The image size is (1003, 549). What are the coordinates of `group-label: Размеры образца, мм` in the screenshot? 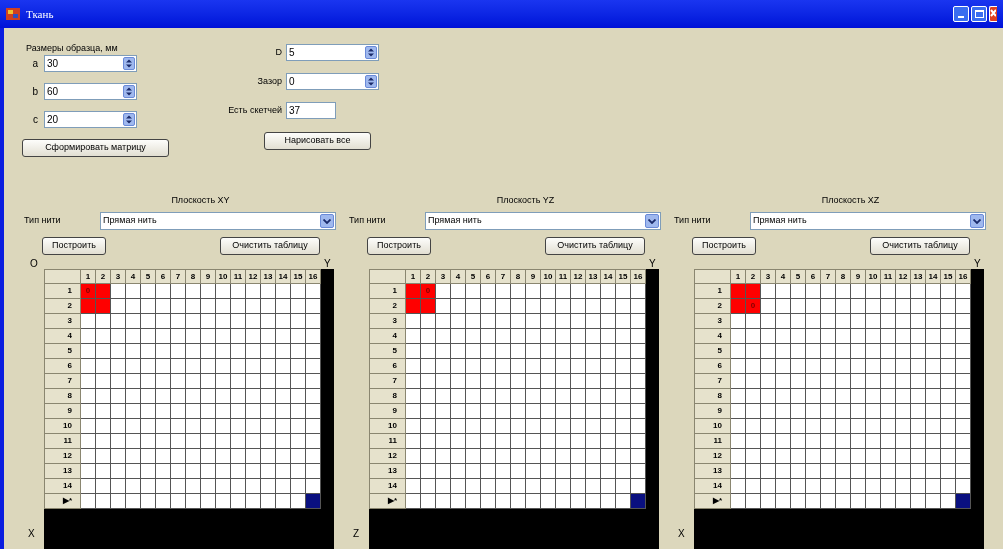 It's located at (72, 48).